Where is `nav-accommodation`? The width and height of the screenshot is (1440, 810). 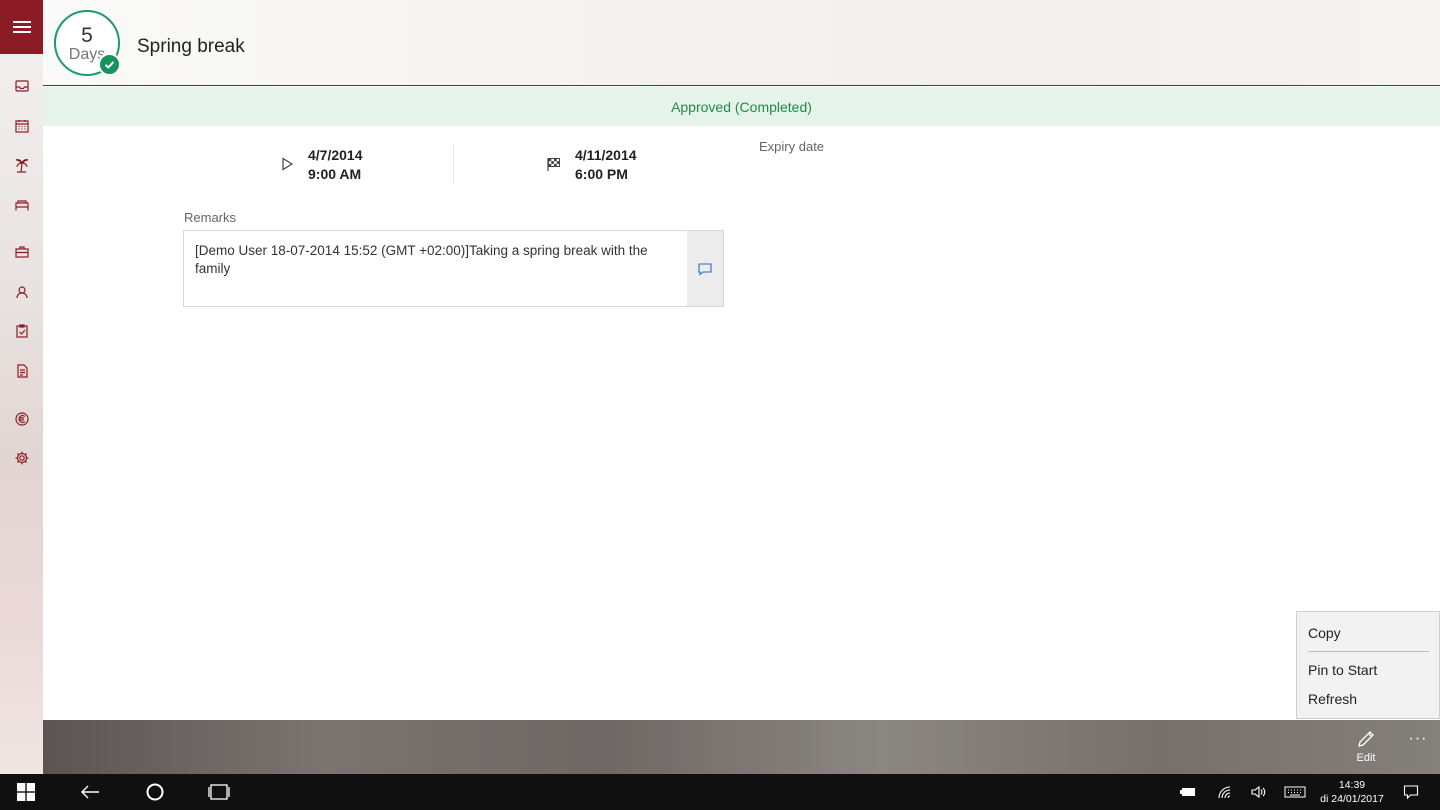
nav-accommodation is located at coordinates (21, 204).